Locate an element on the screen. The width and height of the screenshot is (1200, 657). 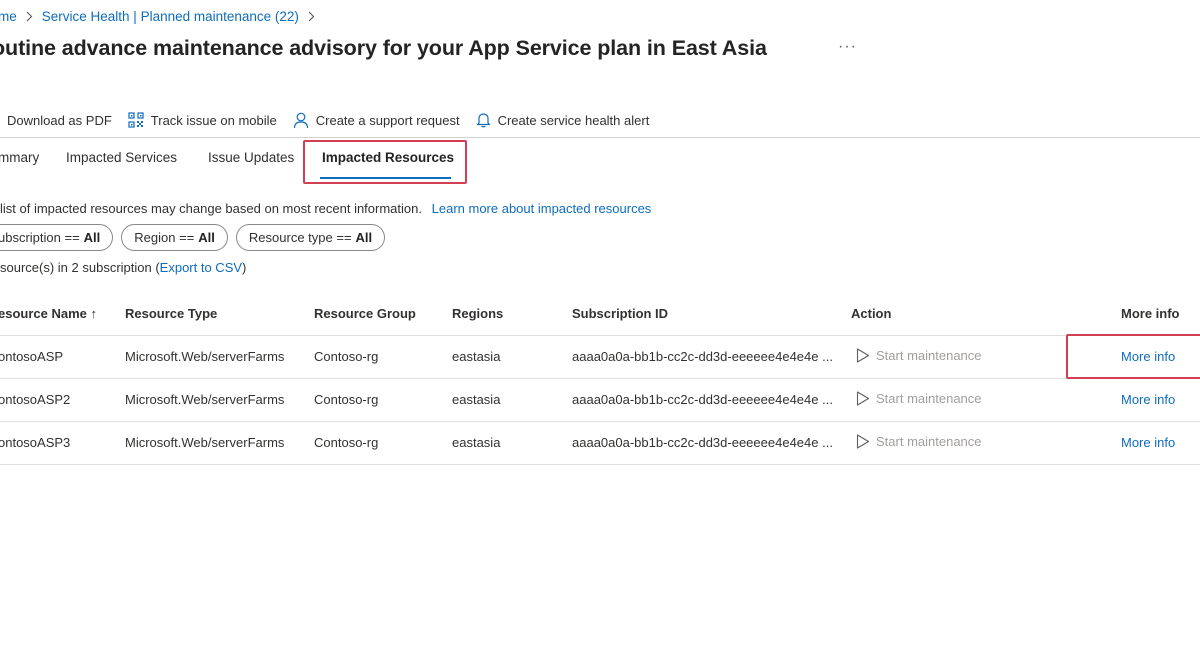
create-health-alert-button: Create service health alert is located at coordinates (563, 120).